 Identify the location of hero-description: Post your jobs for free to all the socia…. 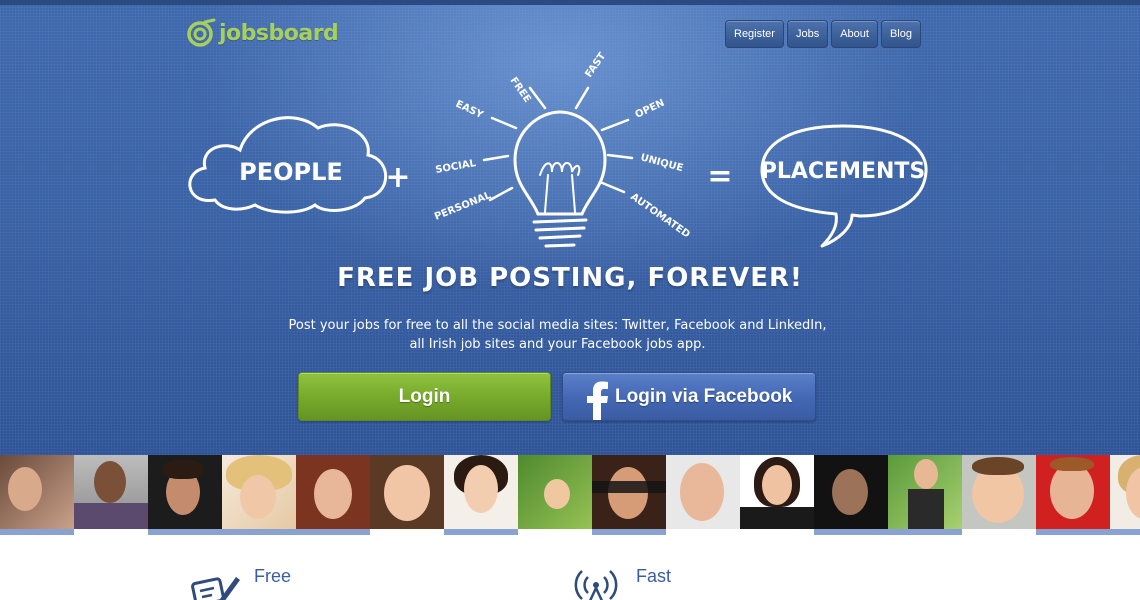
(557, 335).